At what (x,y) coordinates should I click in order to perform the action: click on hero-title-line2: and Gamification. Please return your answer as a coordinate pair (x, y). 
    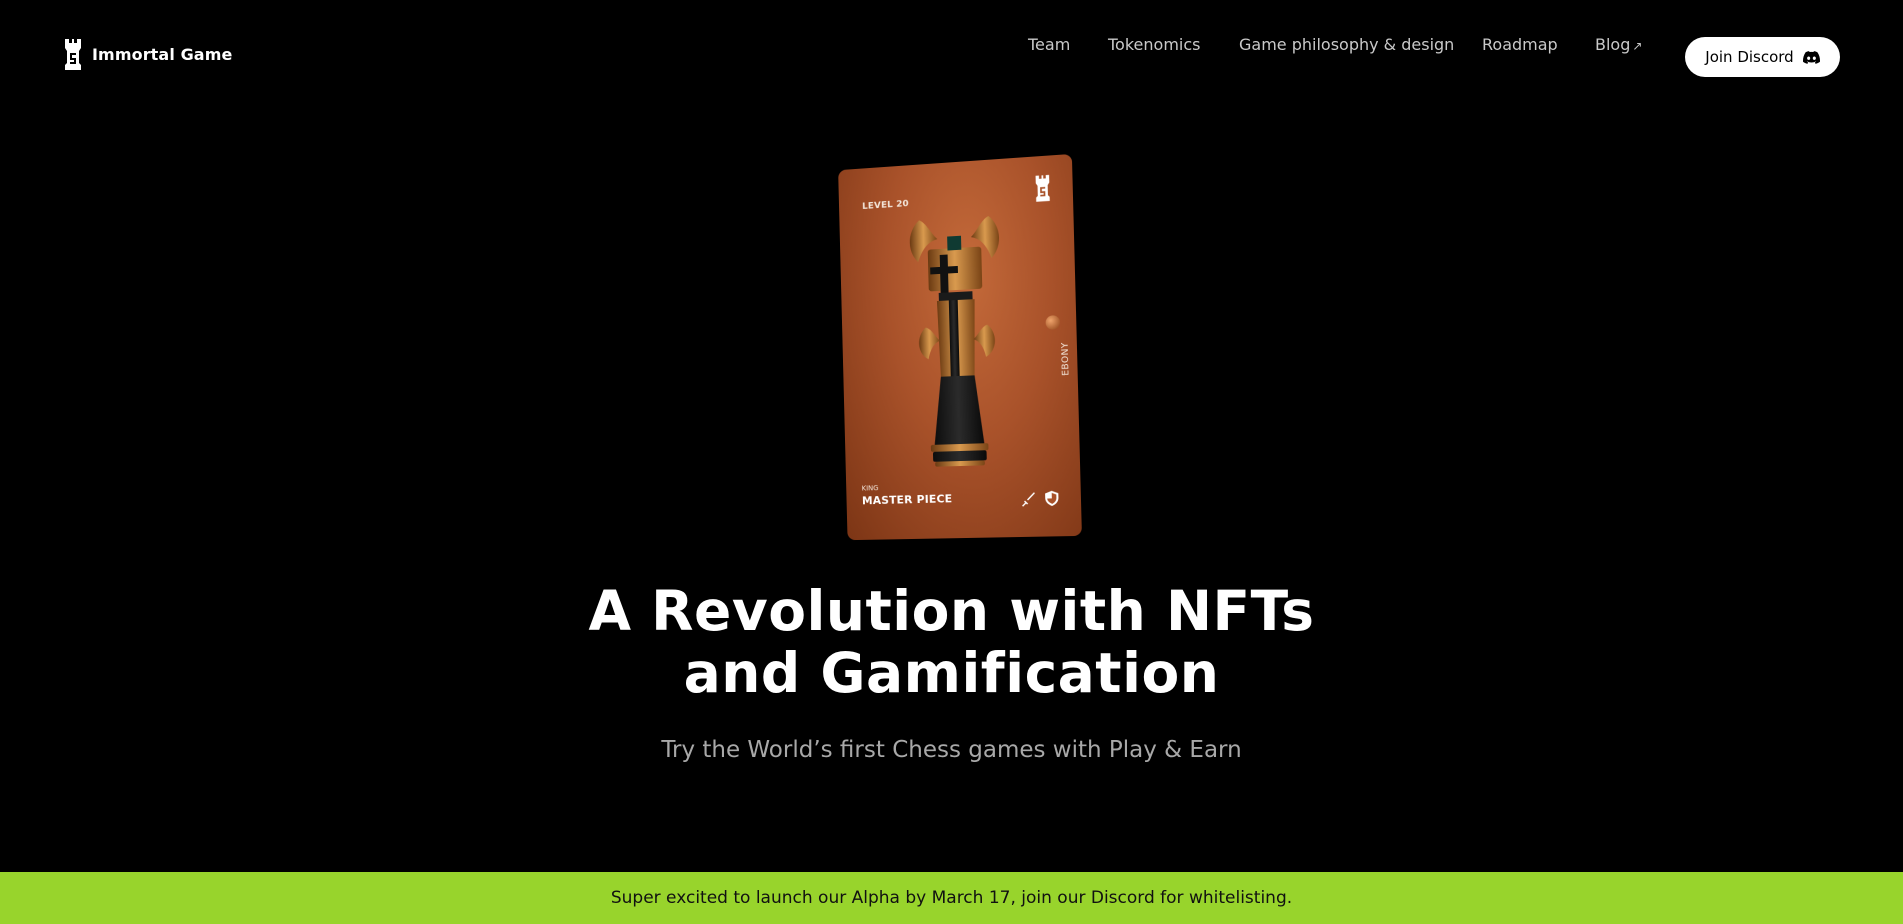
    Looking at the image, I should click on (951, 673).